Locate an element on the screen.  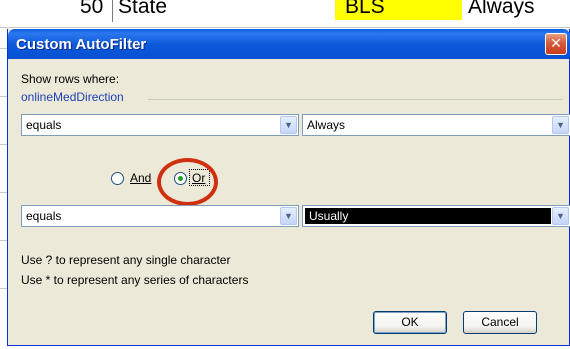
spreadsheet-row: 50 State BLS Always is located at coordinates (285, 14).